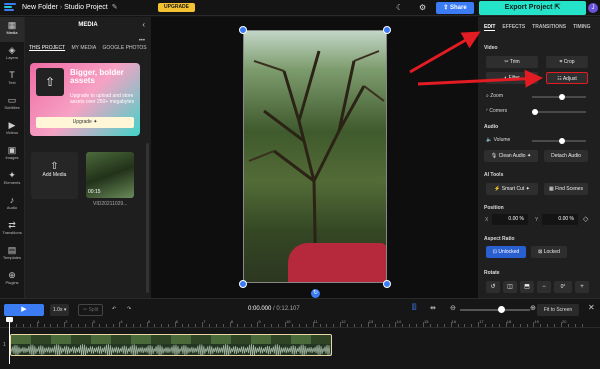 The image size is (600, 369). I want to click on volume-slider, so click(559, 141).